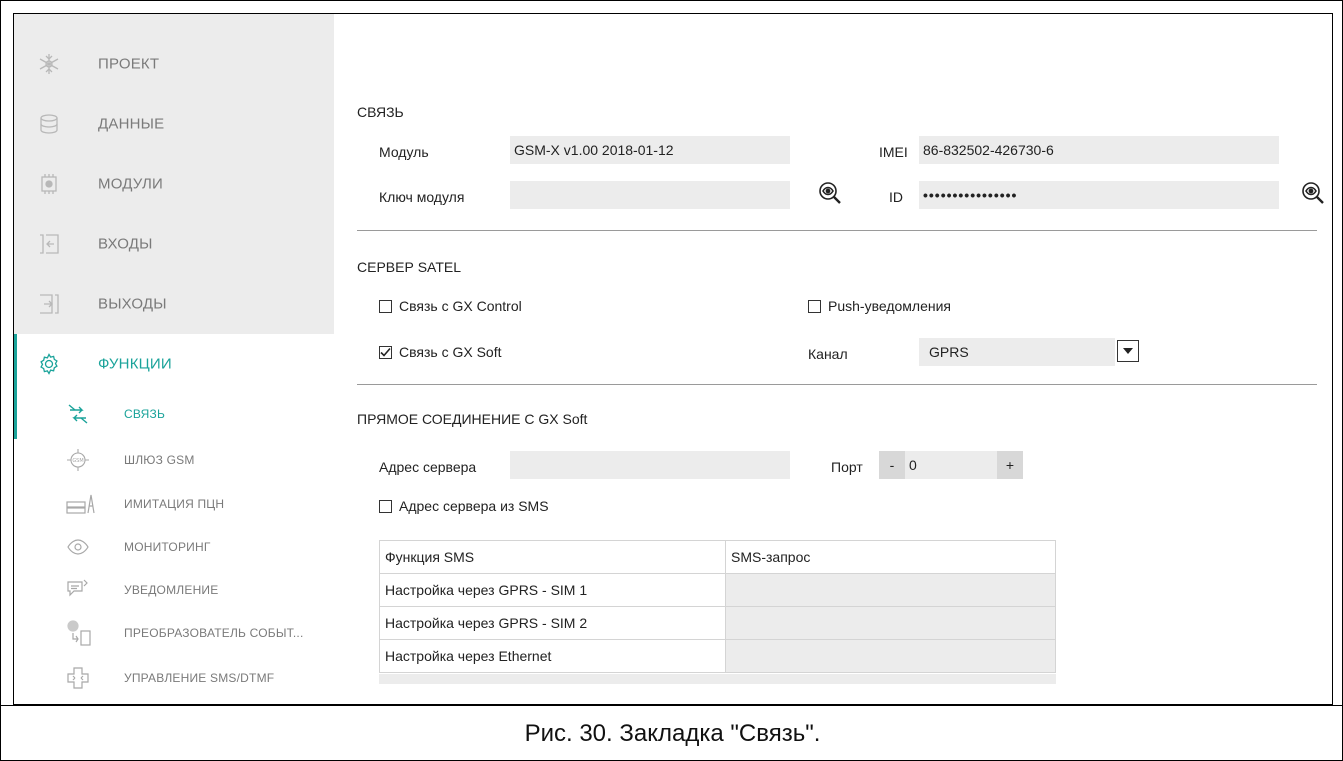  Describe the element at coordinates (896, 197) in the screenshot. I see `id-label: ID` at that location.